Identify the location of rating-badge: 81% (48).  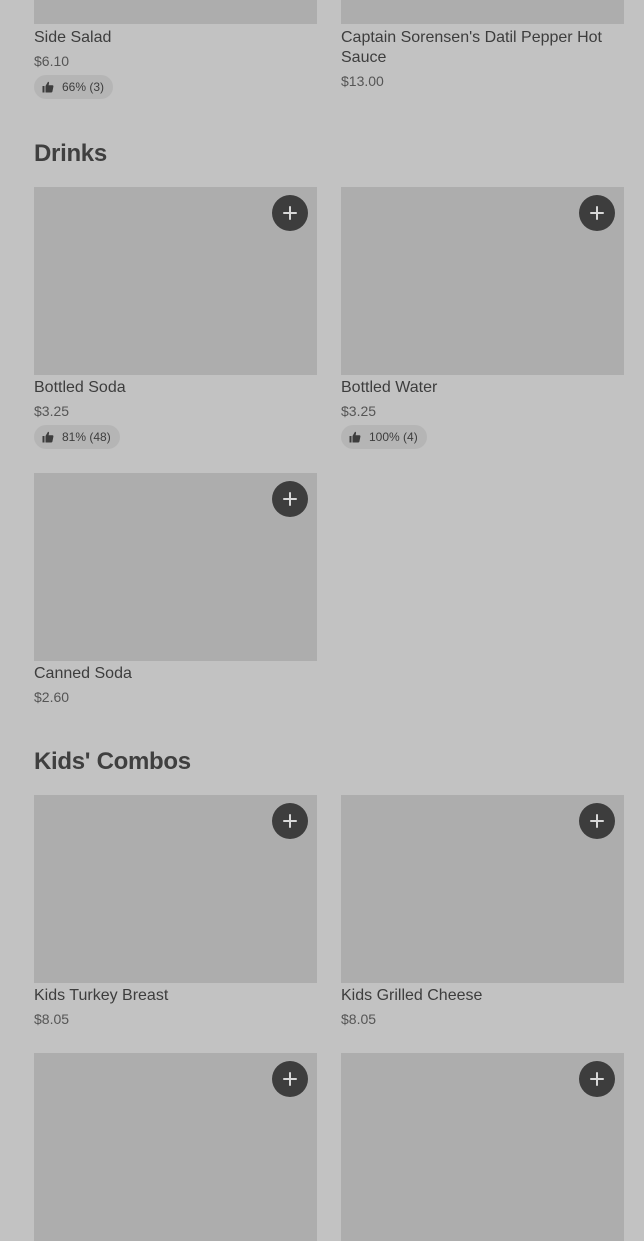
(77, 437).